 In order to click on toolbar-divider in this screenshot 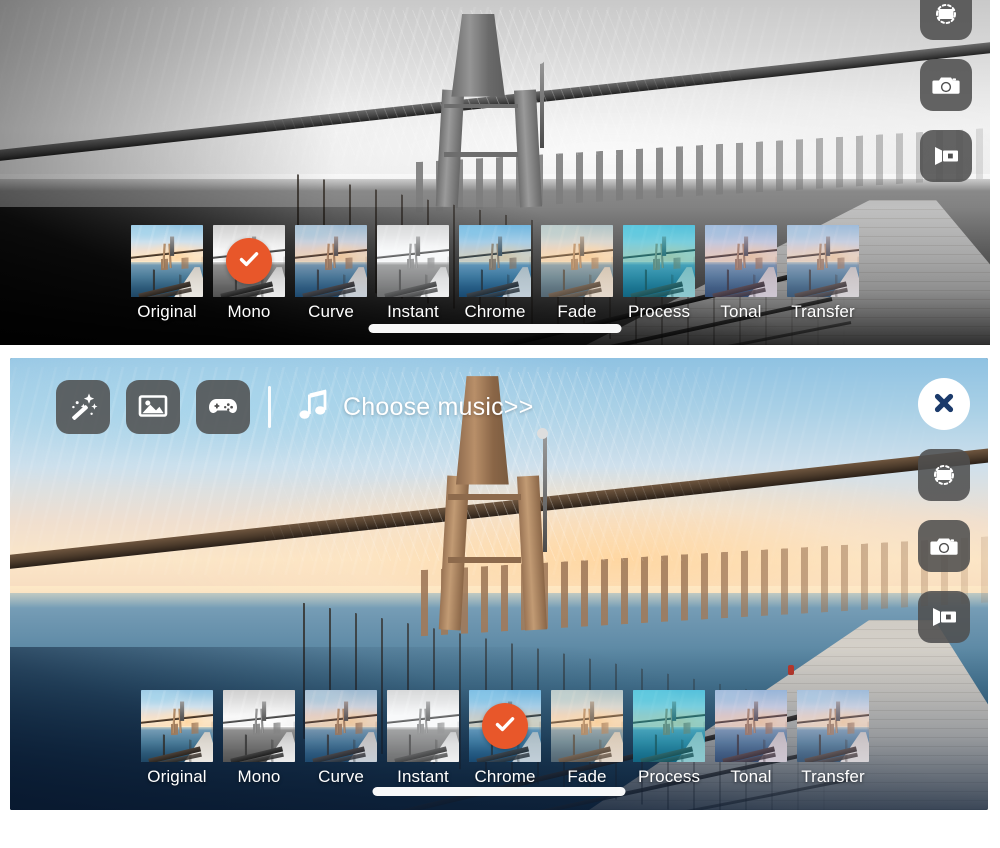, I will do `click(269, 407)`.